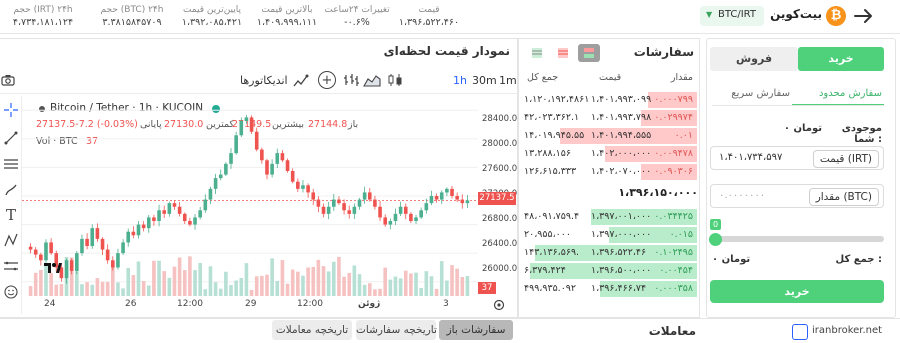 This screenshot has width=900, height=343. I want to click on back-arrow-icon, so click(864, 16).